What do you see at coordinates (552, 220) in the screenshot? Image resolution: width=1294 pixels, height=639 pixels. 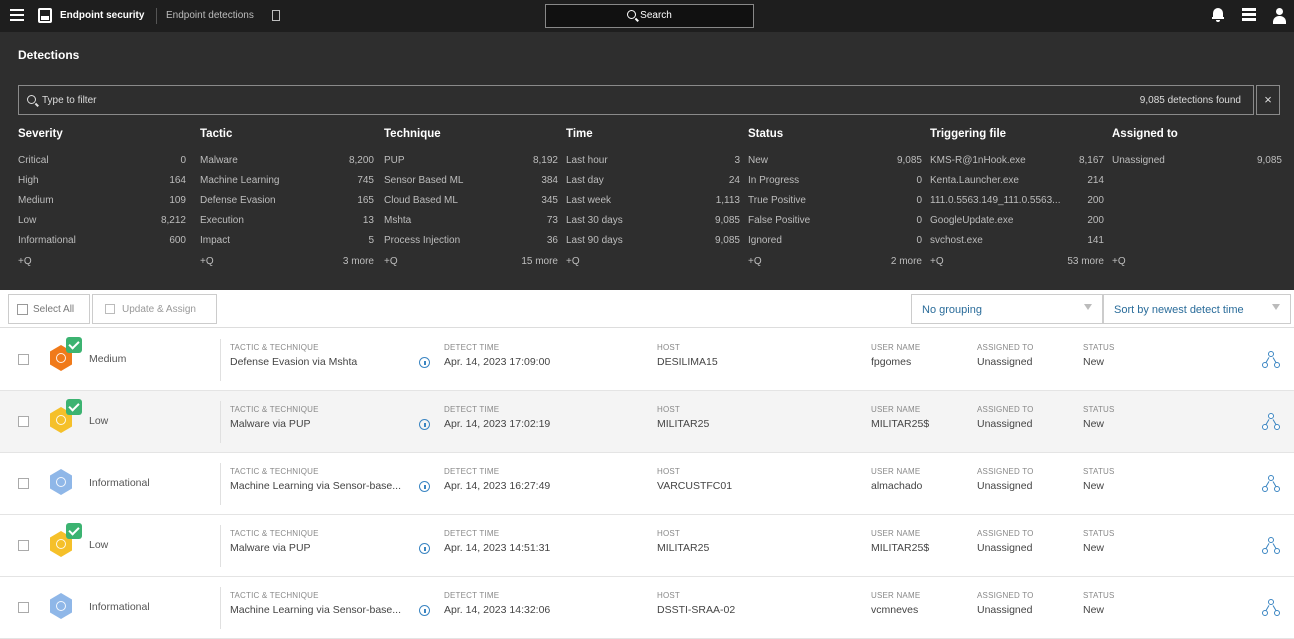 I see `facet-item-count: 73` at bounding box center [552, 220].